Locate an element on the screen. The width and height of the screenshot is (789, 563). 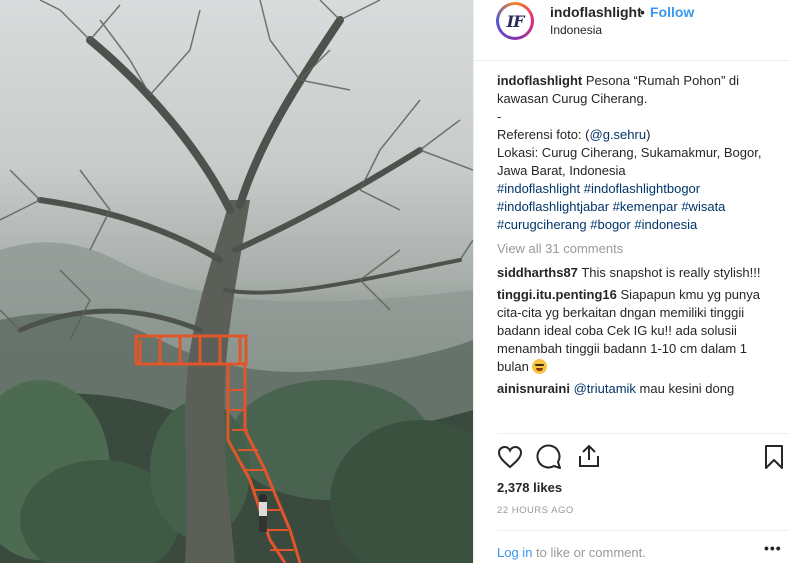
login-divider is located at coordinates (643, 530).